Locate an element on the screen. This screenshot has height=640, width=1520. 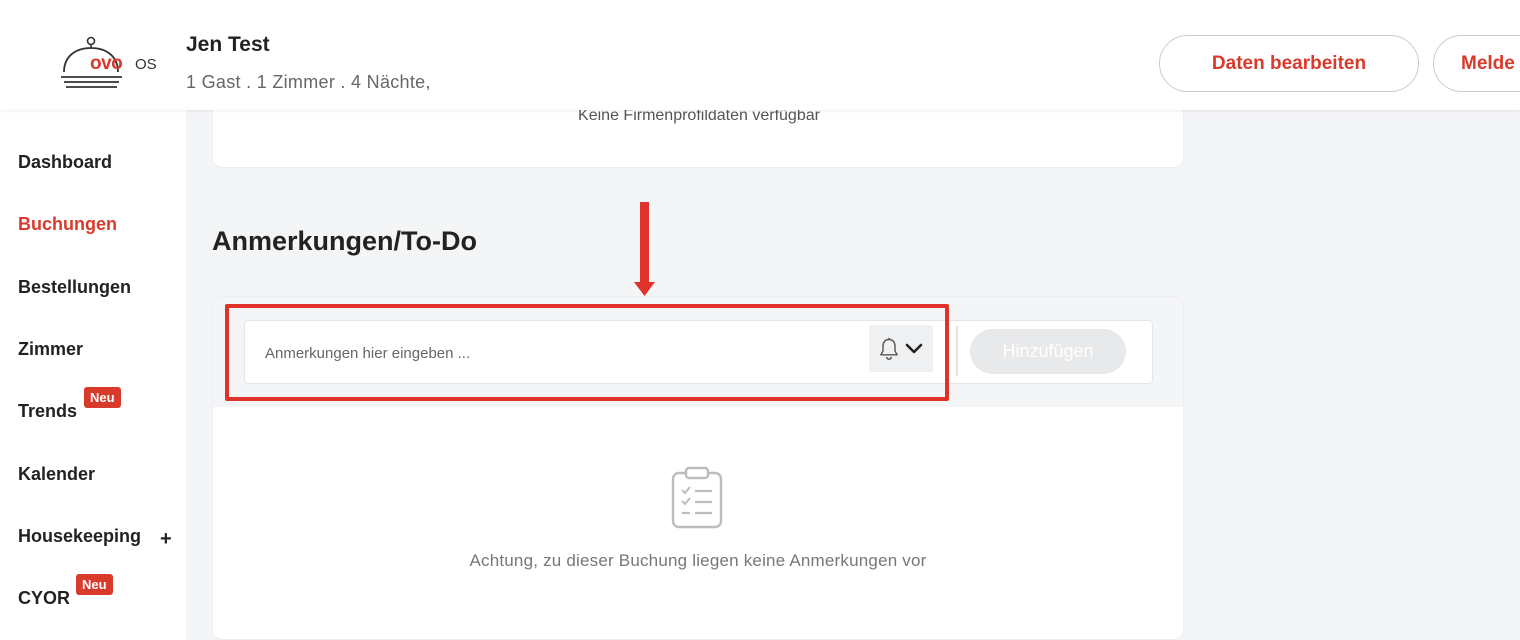
sidebar-item-dashboard: Dashboard is located at coordinates (65, 162).